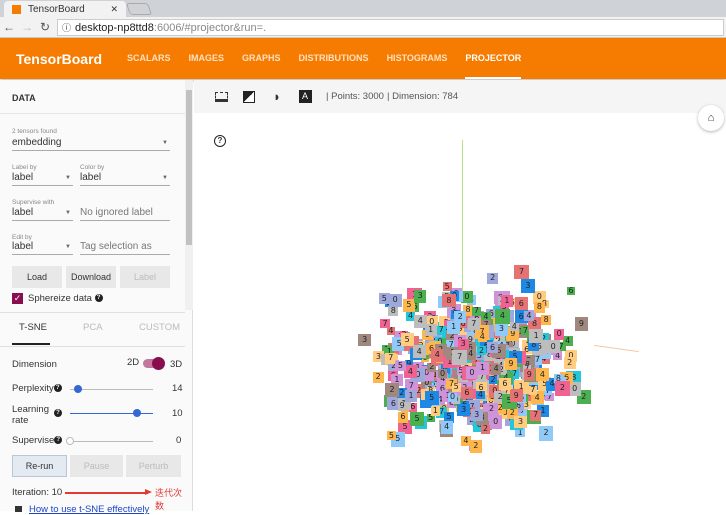 This screenshot has height=515, width=726. I want to click on edit-by-select: label ▼, so click(42, 248).